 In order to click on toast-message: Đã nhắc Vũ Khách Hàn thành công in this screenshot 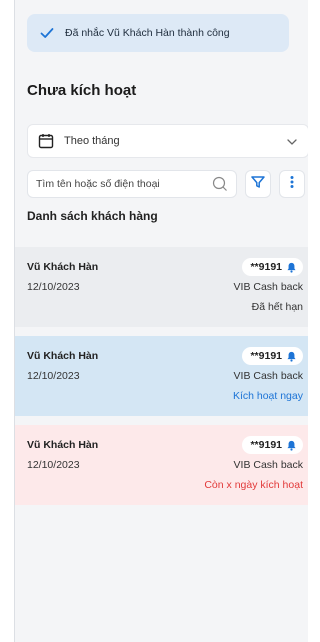, I will do `click(147, 33)`.